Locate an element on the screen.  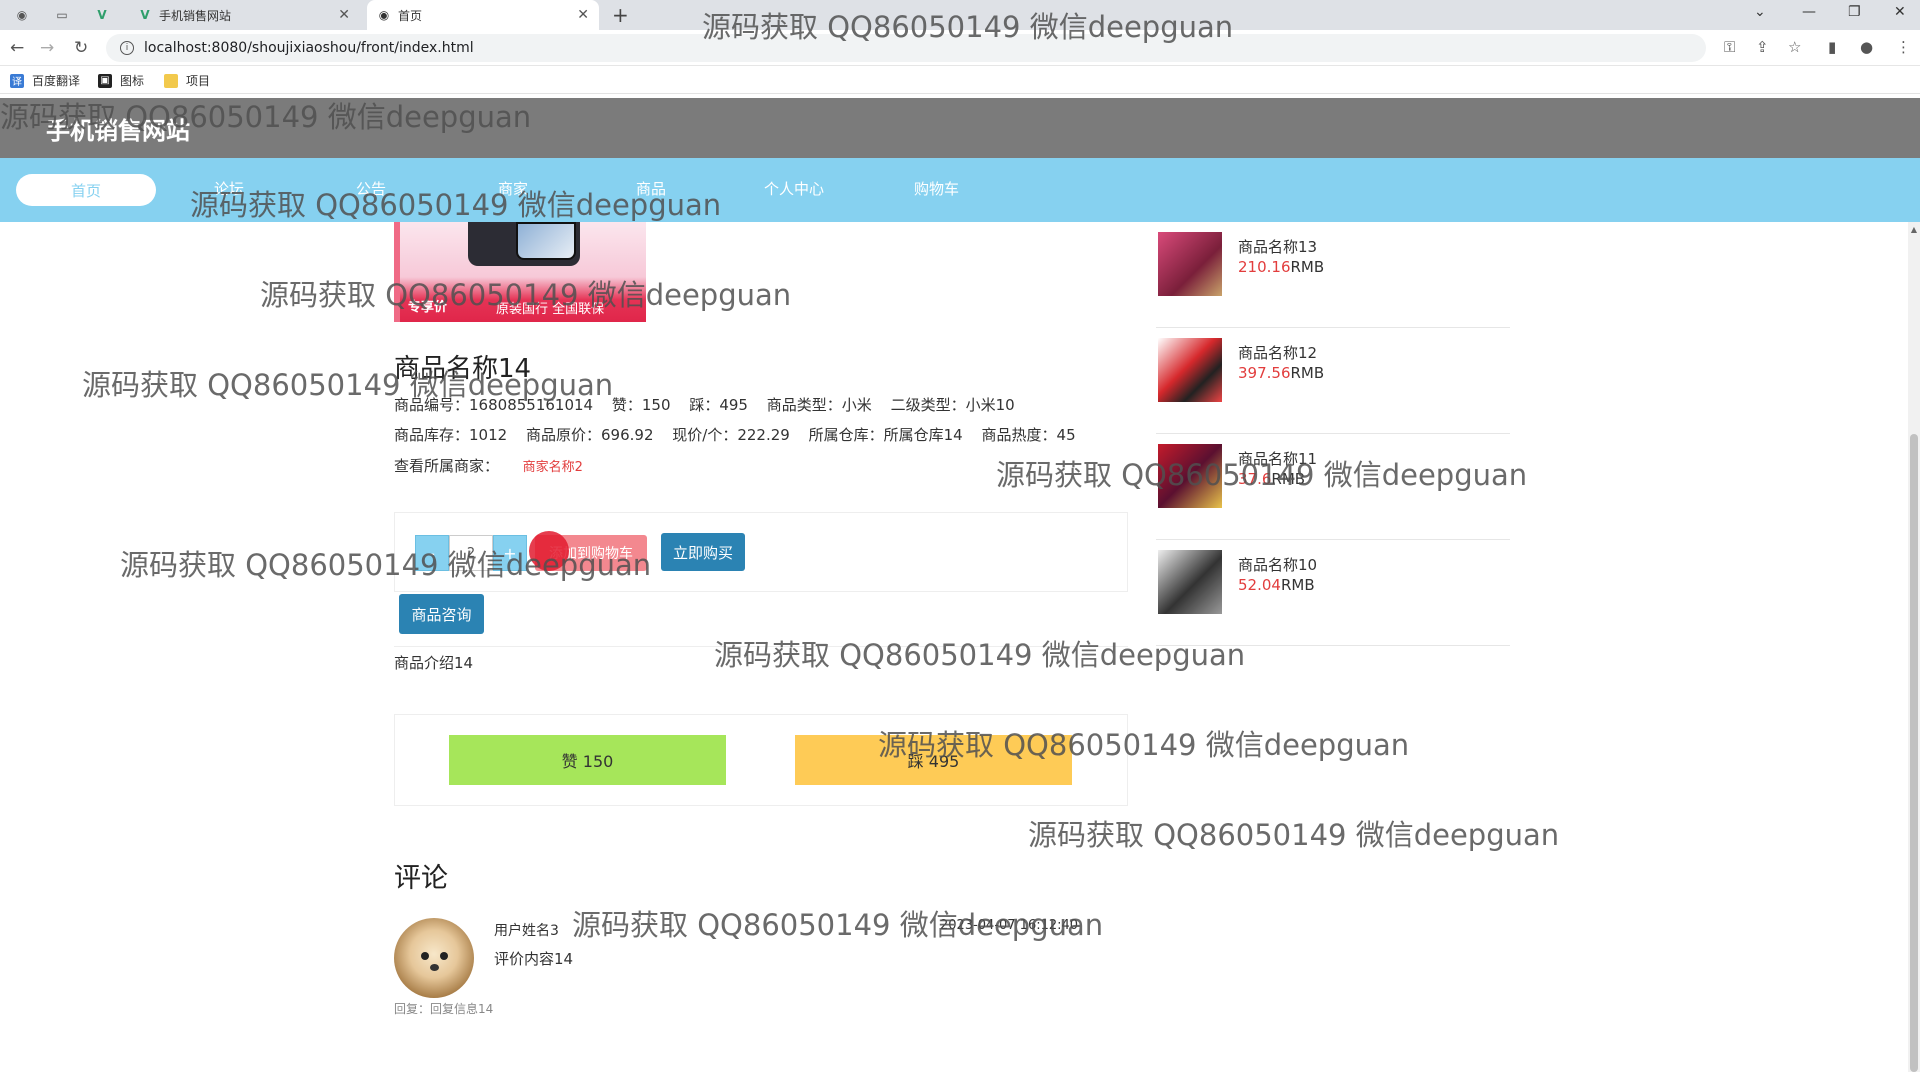
list-item-price: 210.16RMB is located at coordinates (1281, 267).